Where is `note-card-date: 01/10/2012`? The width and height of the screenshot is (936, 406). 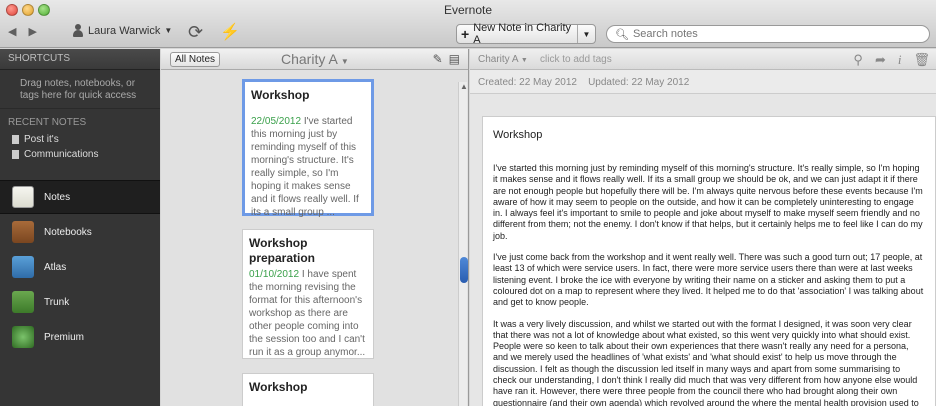 note-card-date: 01/10/2012 is located at coordinates (274, 274).